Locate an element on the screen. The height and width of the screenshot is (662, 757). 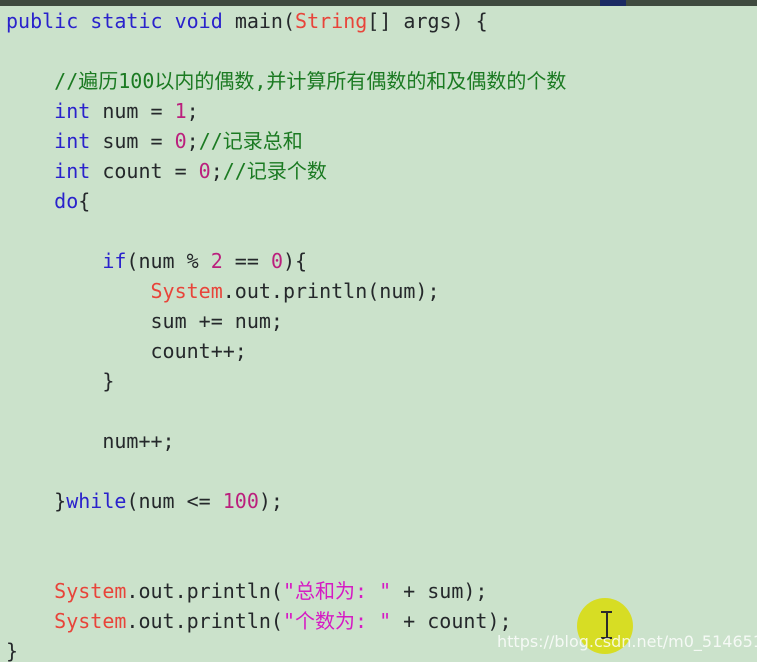
code-token-num: 2 is located at coordinates (216, 261).